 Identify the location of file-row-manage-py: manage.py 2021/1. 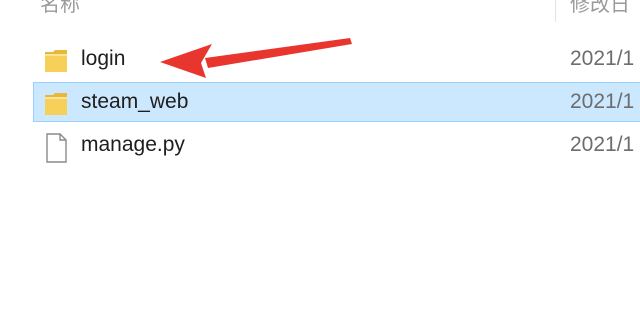
(336, 145).